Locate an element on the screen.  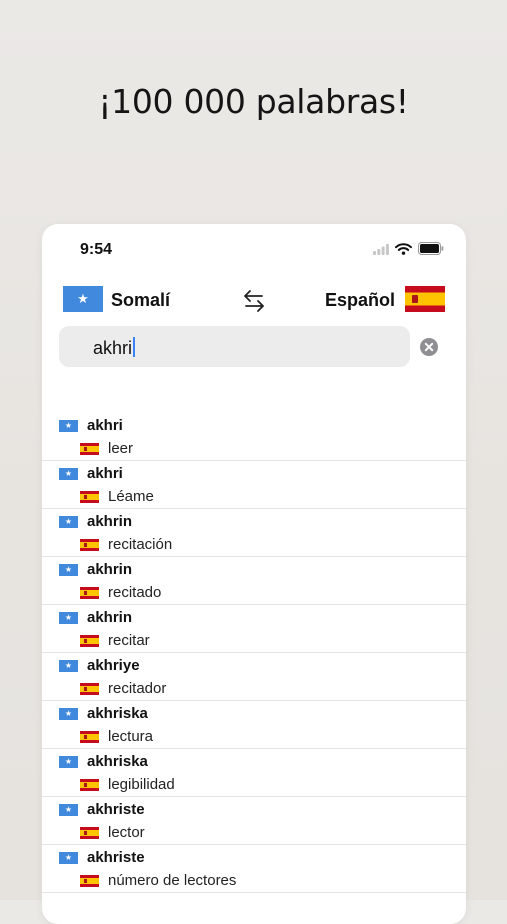
list-item: ★ akhrin recitado is located at coordinates (254, 581).